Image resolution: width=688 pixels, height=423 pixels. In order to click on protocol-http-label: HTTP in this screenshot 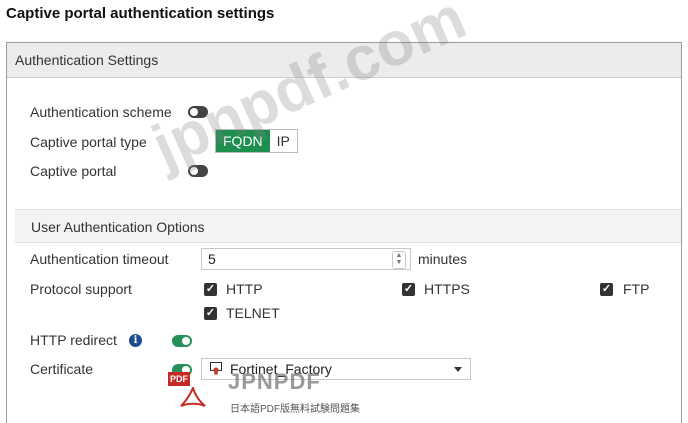, I will do `click(244, 289)`.